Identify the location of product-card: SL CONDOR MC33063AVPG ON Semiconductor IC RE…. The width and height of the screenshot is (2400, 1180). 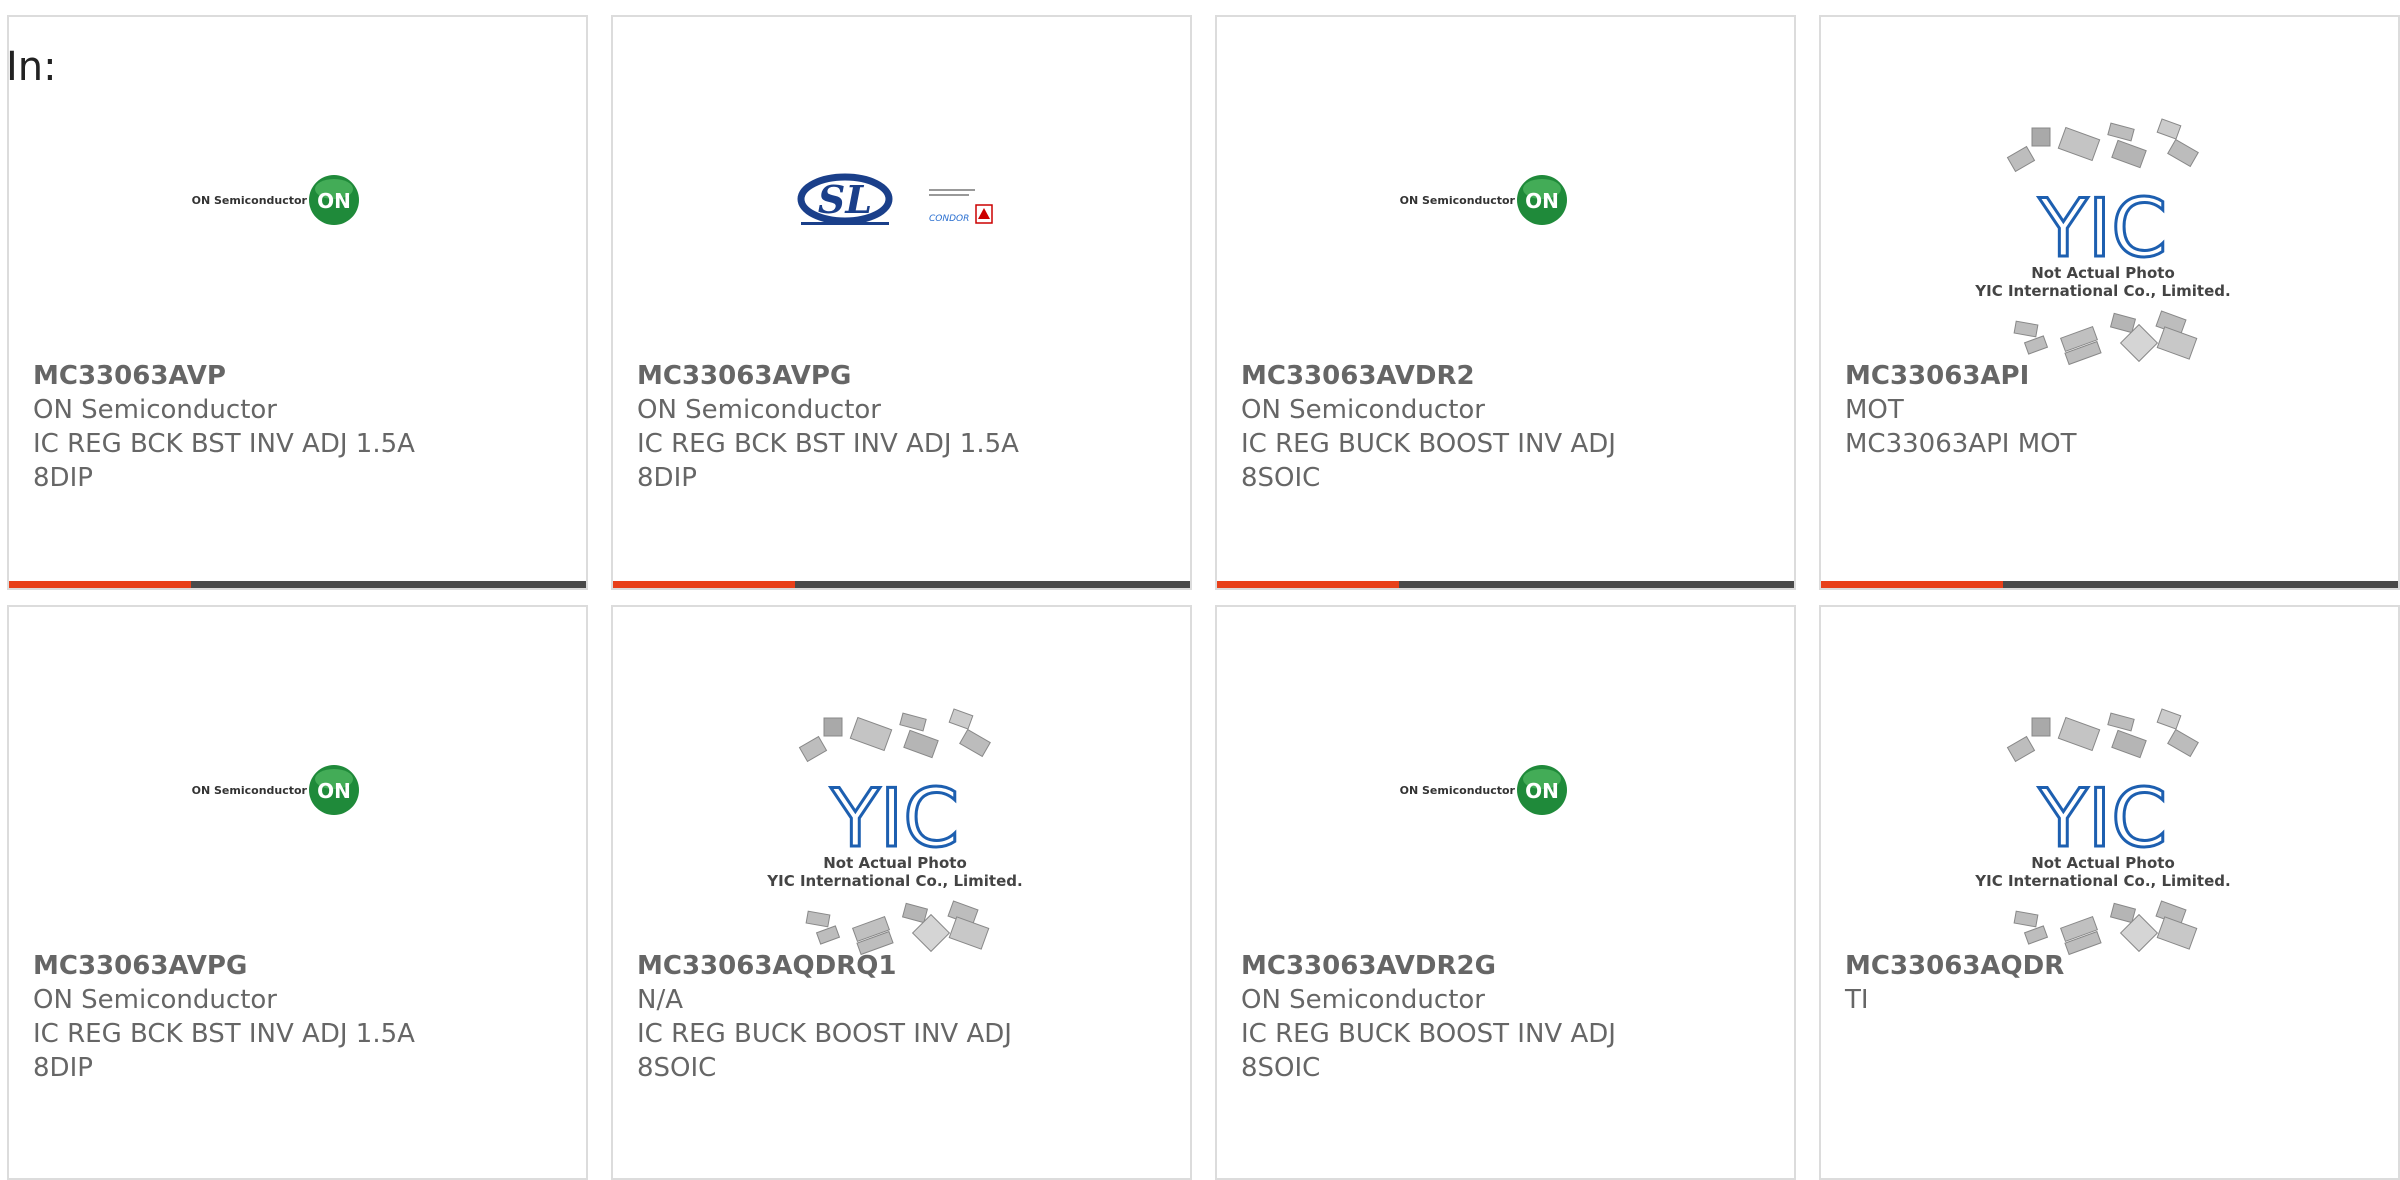
(901, 302).